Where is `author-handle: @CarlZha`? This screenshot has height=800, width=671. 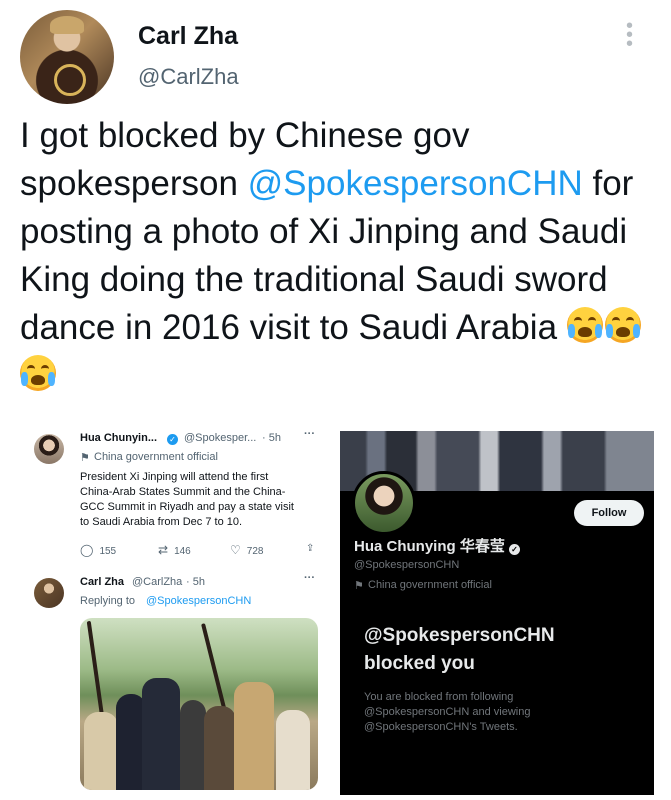 author-handle: @CarlZha is located at coordinates (188, 77).